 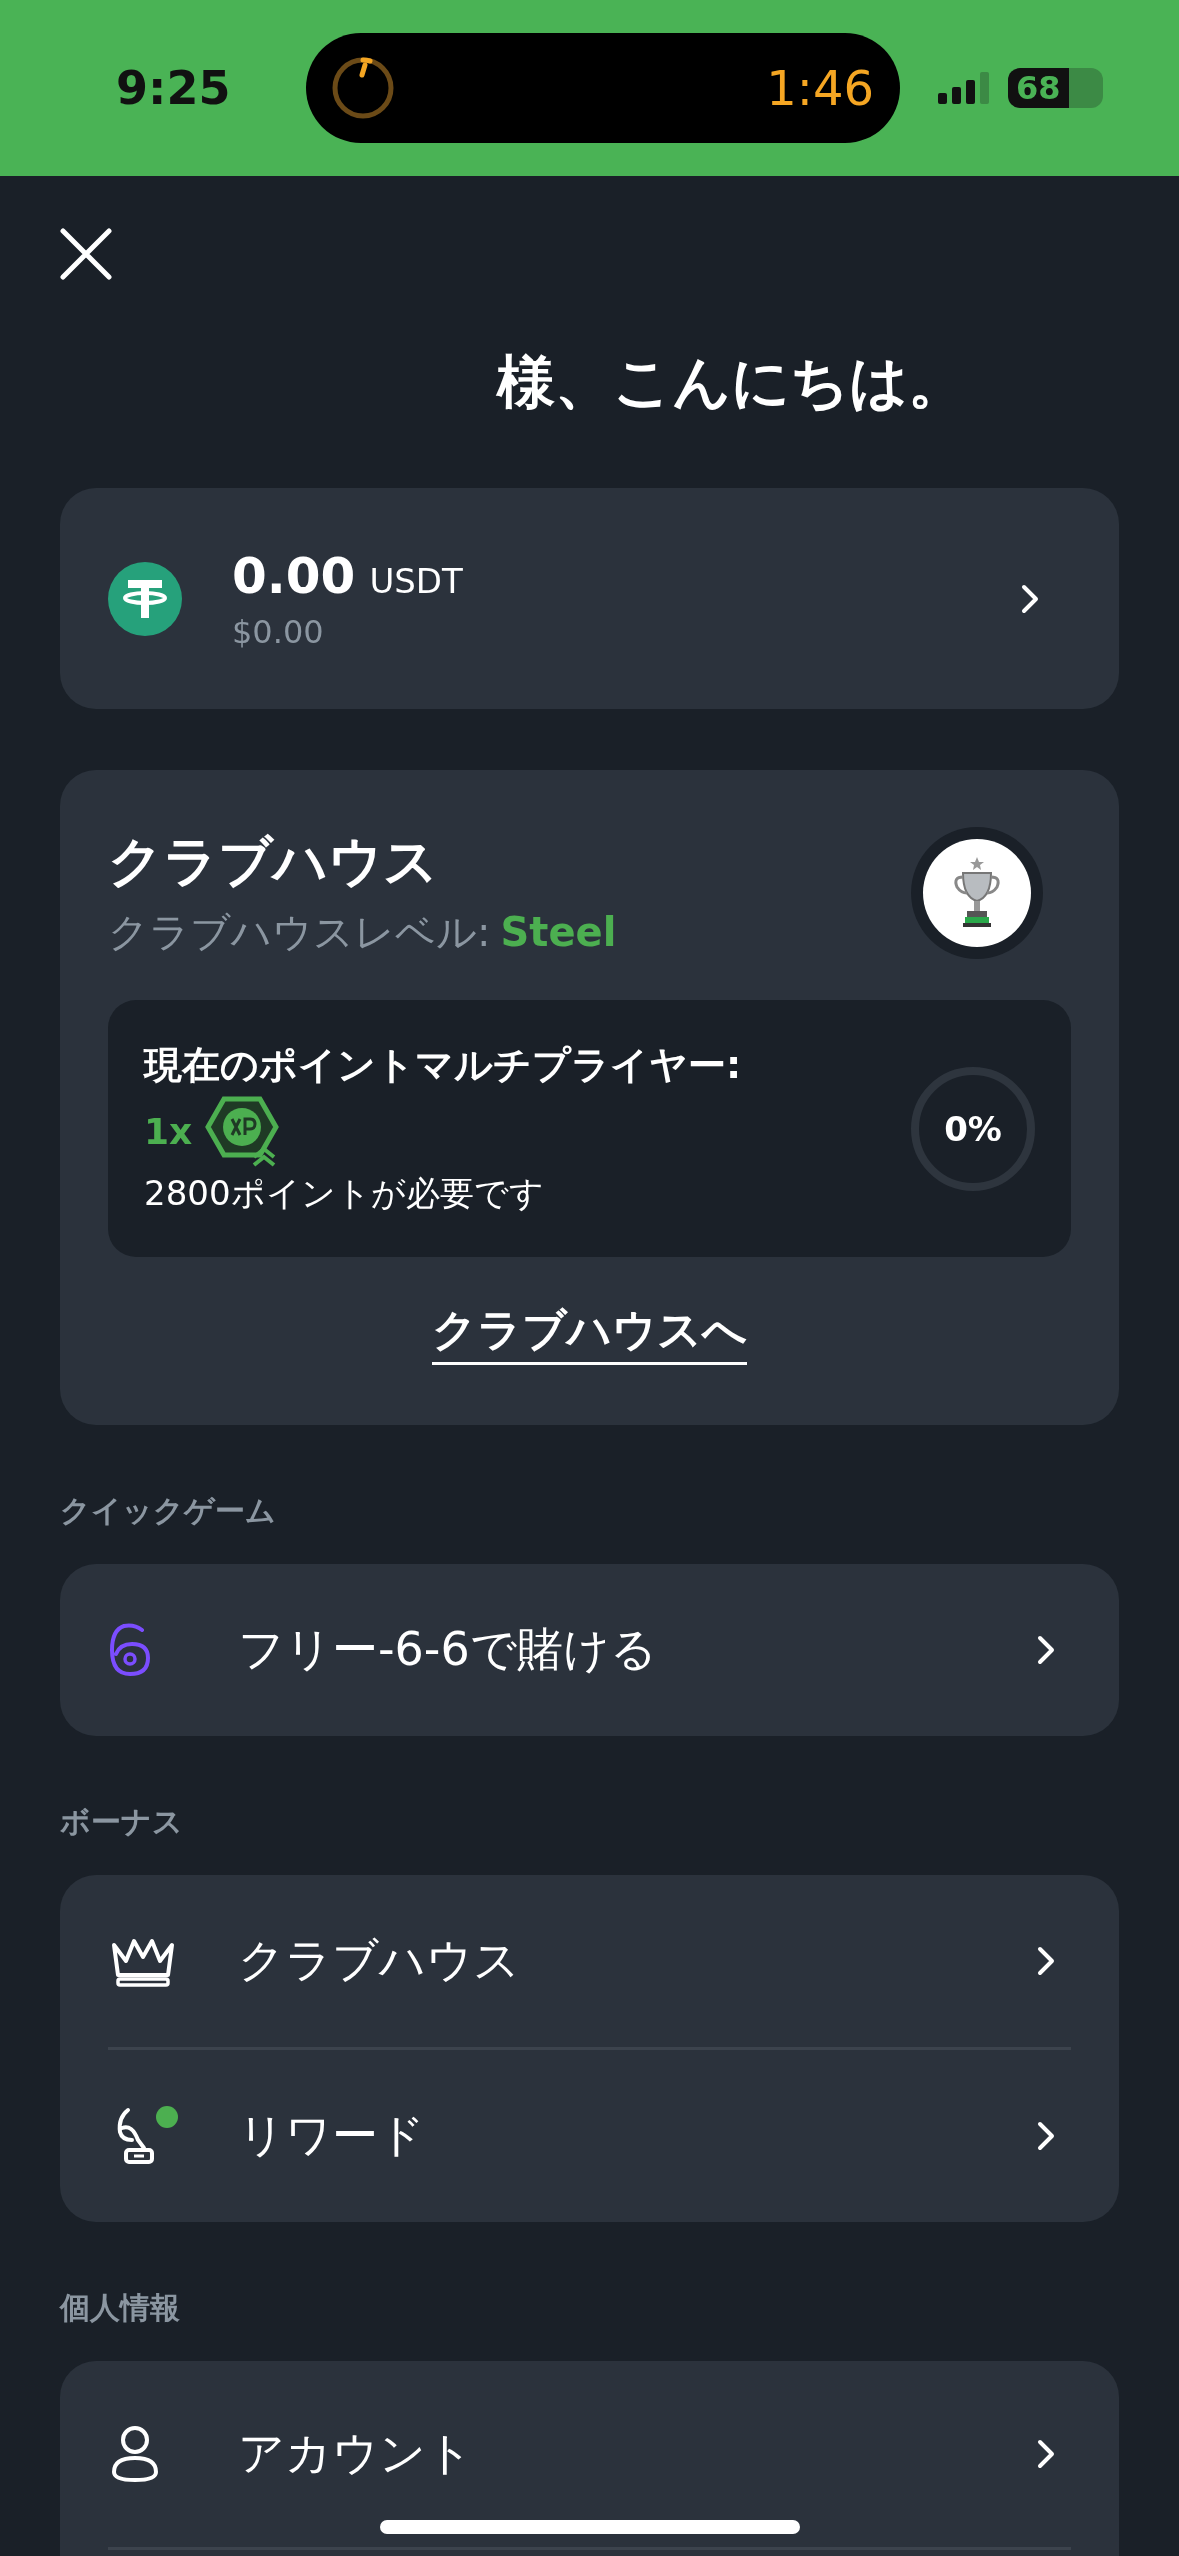 I want to click on menu-item: クラブハウス, so click(x=589, y=1961).